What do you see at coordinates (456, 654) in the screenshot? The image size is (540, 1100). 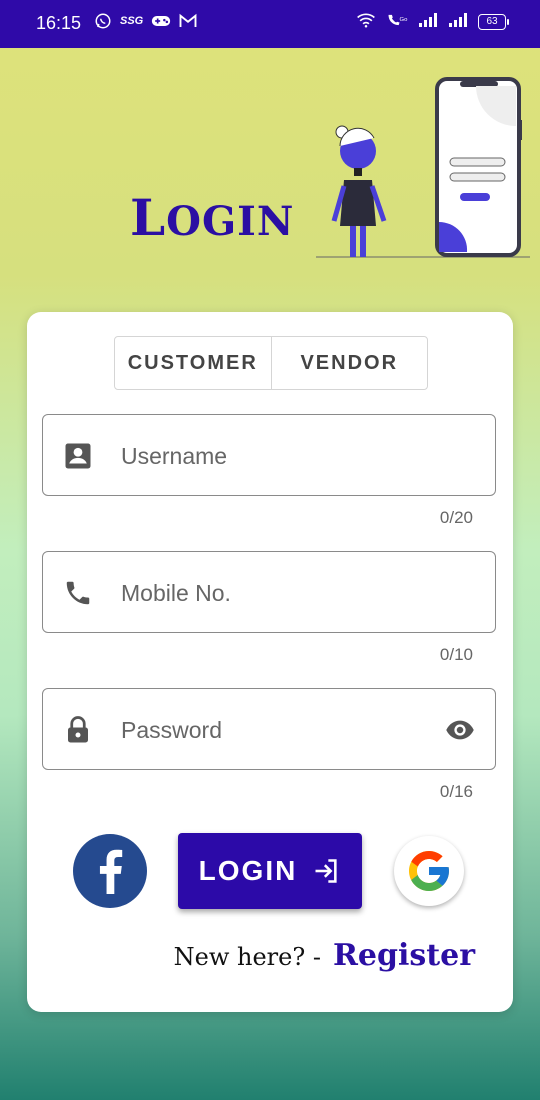 I see `mobile-counter: 0/10` at bounding box center [456, 654].